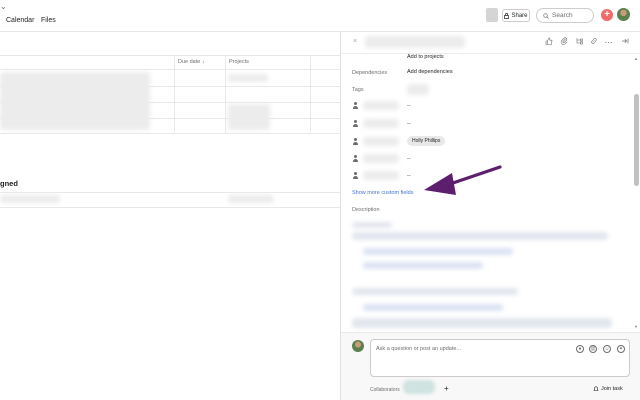 The width and height of the screenshot is (640, 400). What do you see at coordinates (636, 58) in the screenshot?
I see `scroll-up-icon: ▲` at bounding box center [636, 58].